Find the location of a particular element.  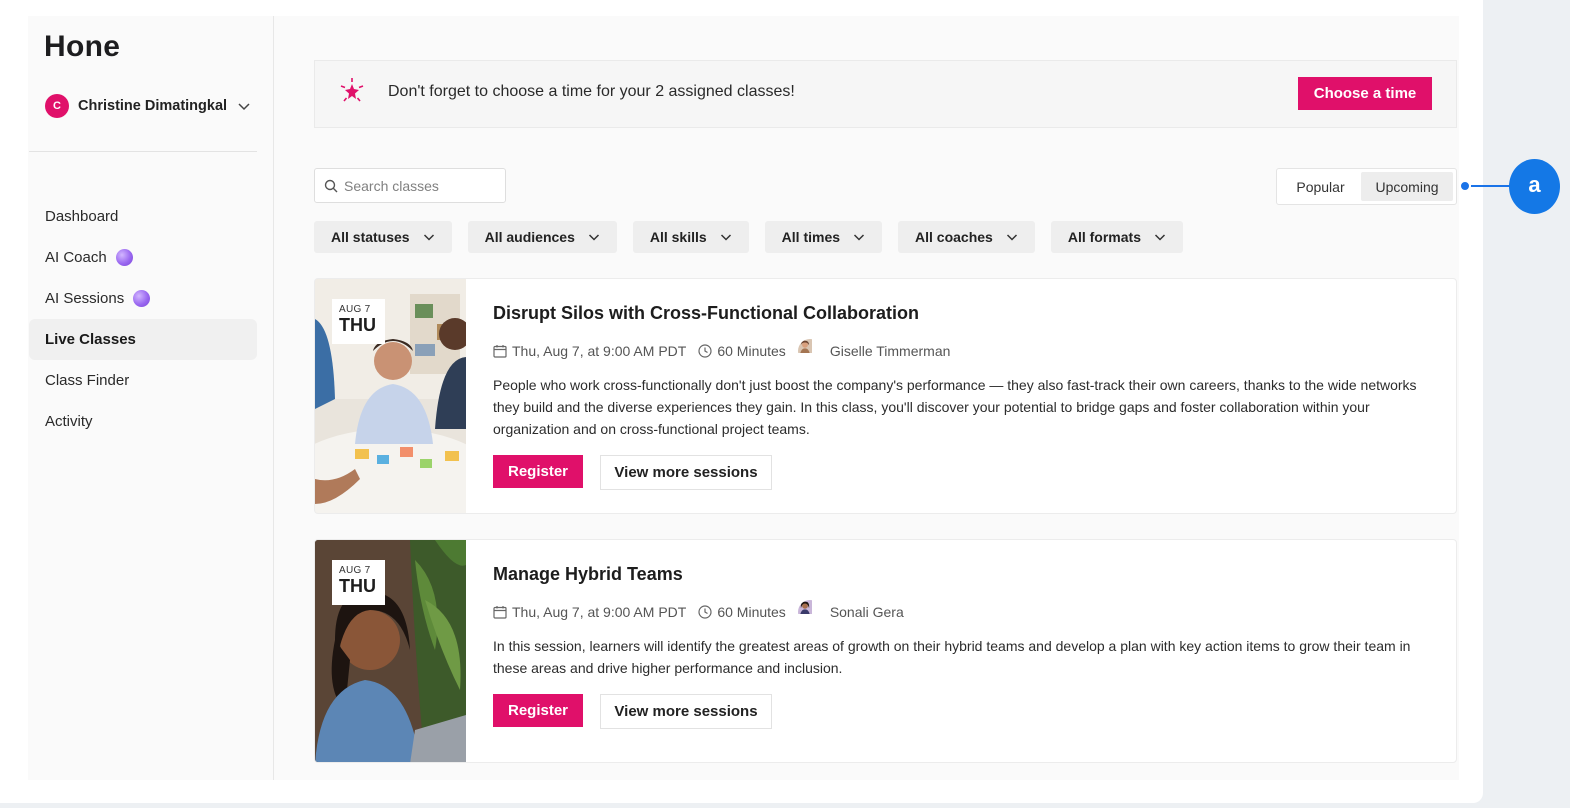

sidebar-item-activity: Activity is located at coordinates (143, 421).